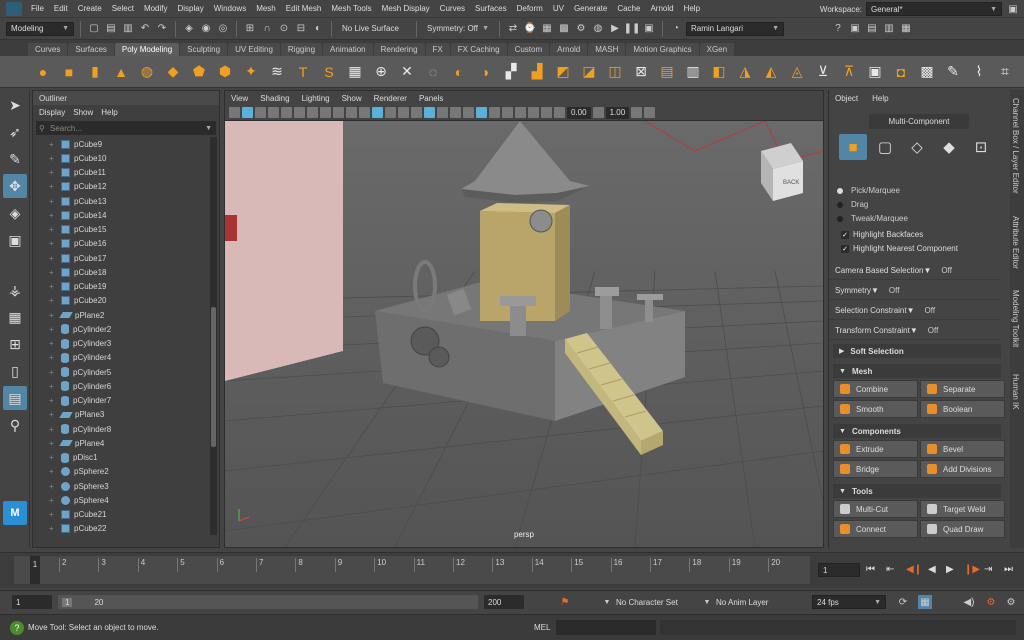  What do you see at coordinates (189, 29) in the screenshot?
I see `select-hierarchy-icon: ◈` at bounding box center [189, 29].